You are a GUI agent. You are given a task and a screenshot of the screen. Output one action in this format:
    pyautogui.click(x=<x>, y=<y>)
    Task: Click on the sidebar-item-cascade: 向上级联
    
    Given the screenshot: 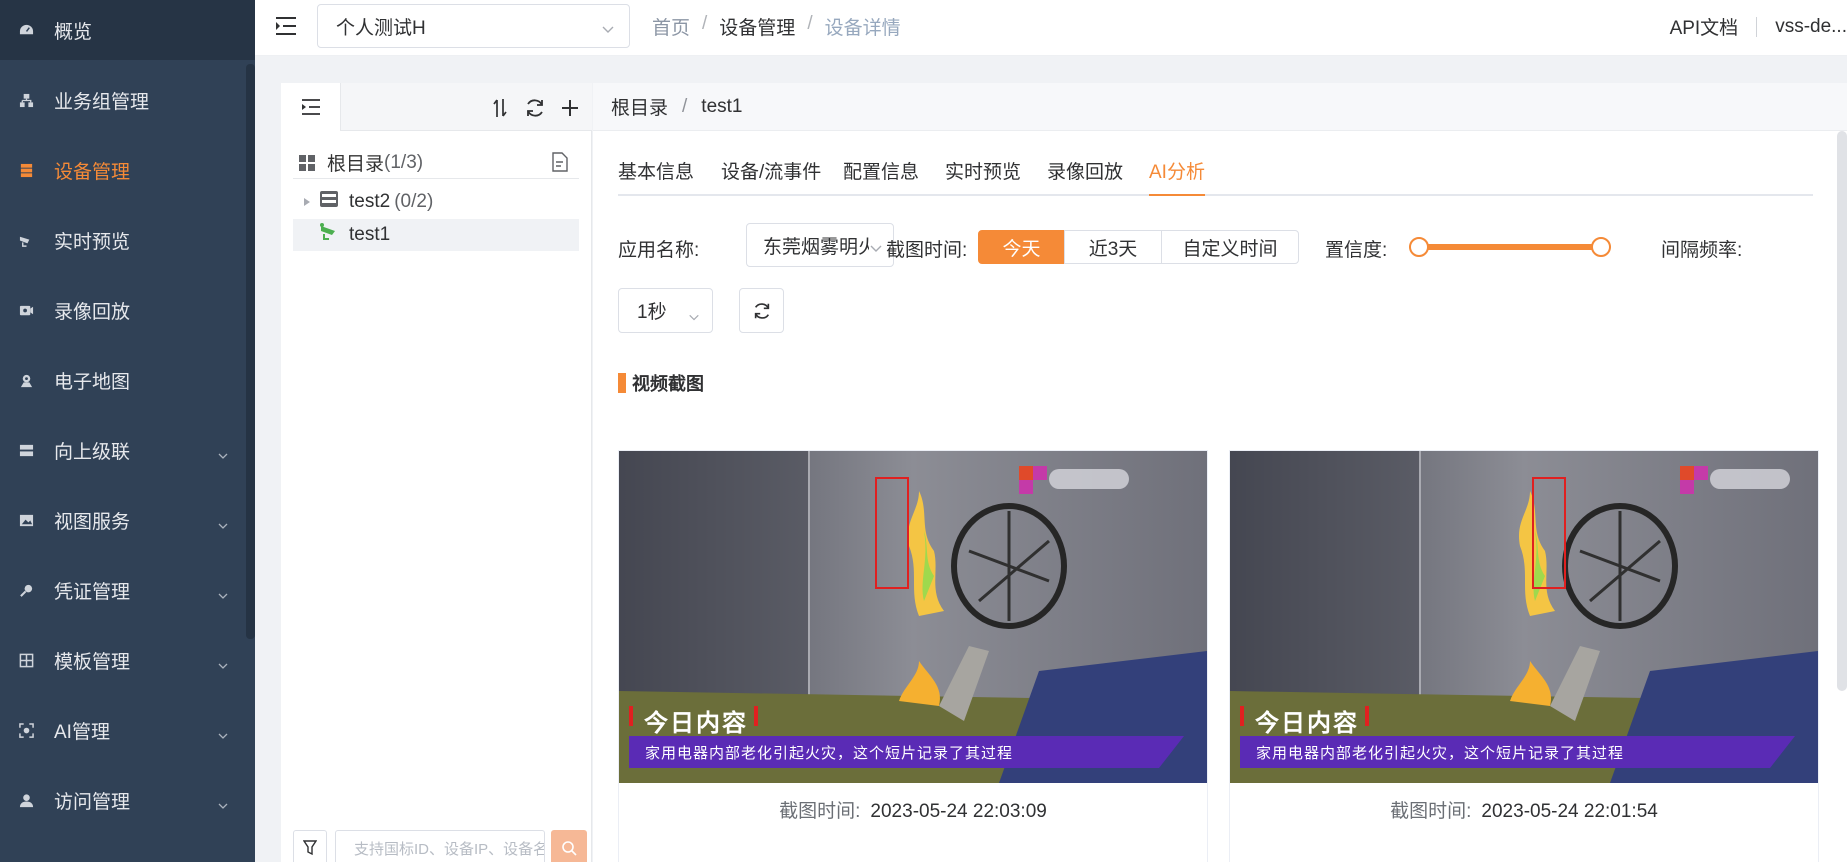 What is the action you would take?
    pyautogui.click(x=127, y=450)
    